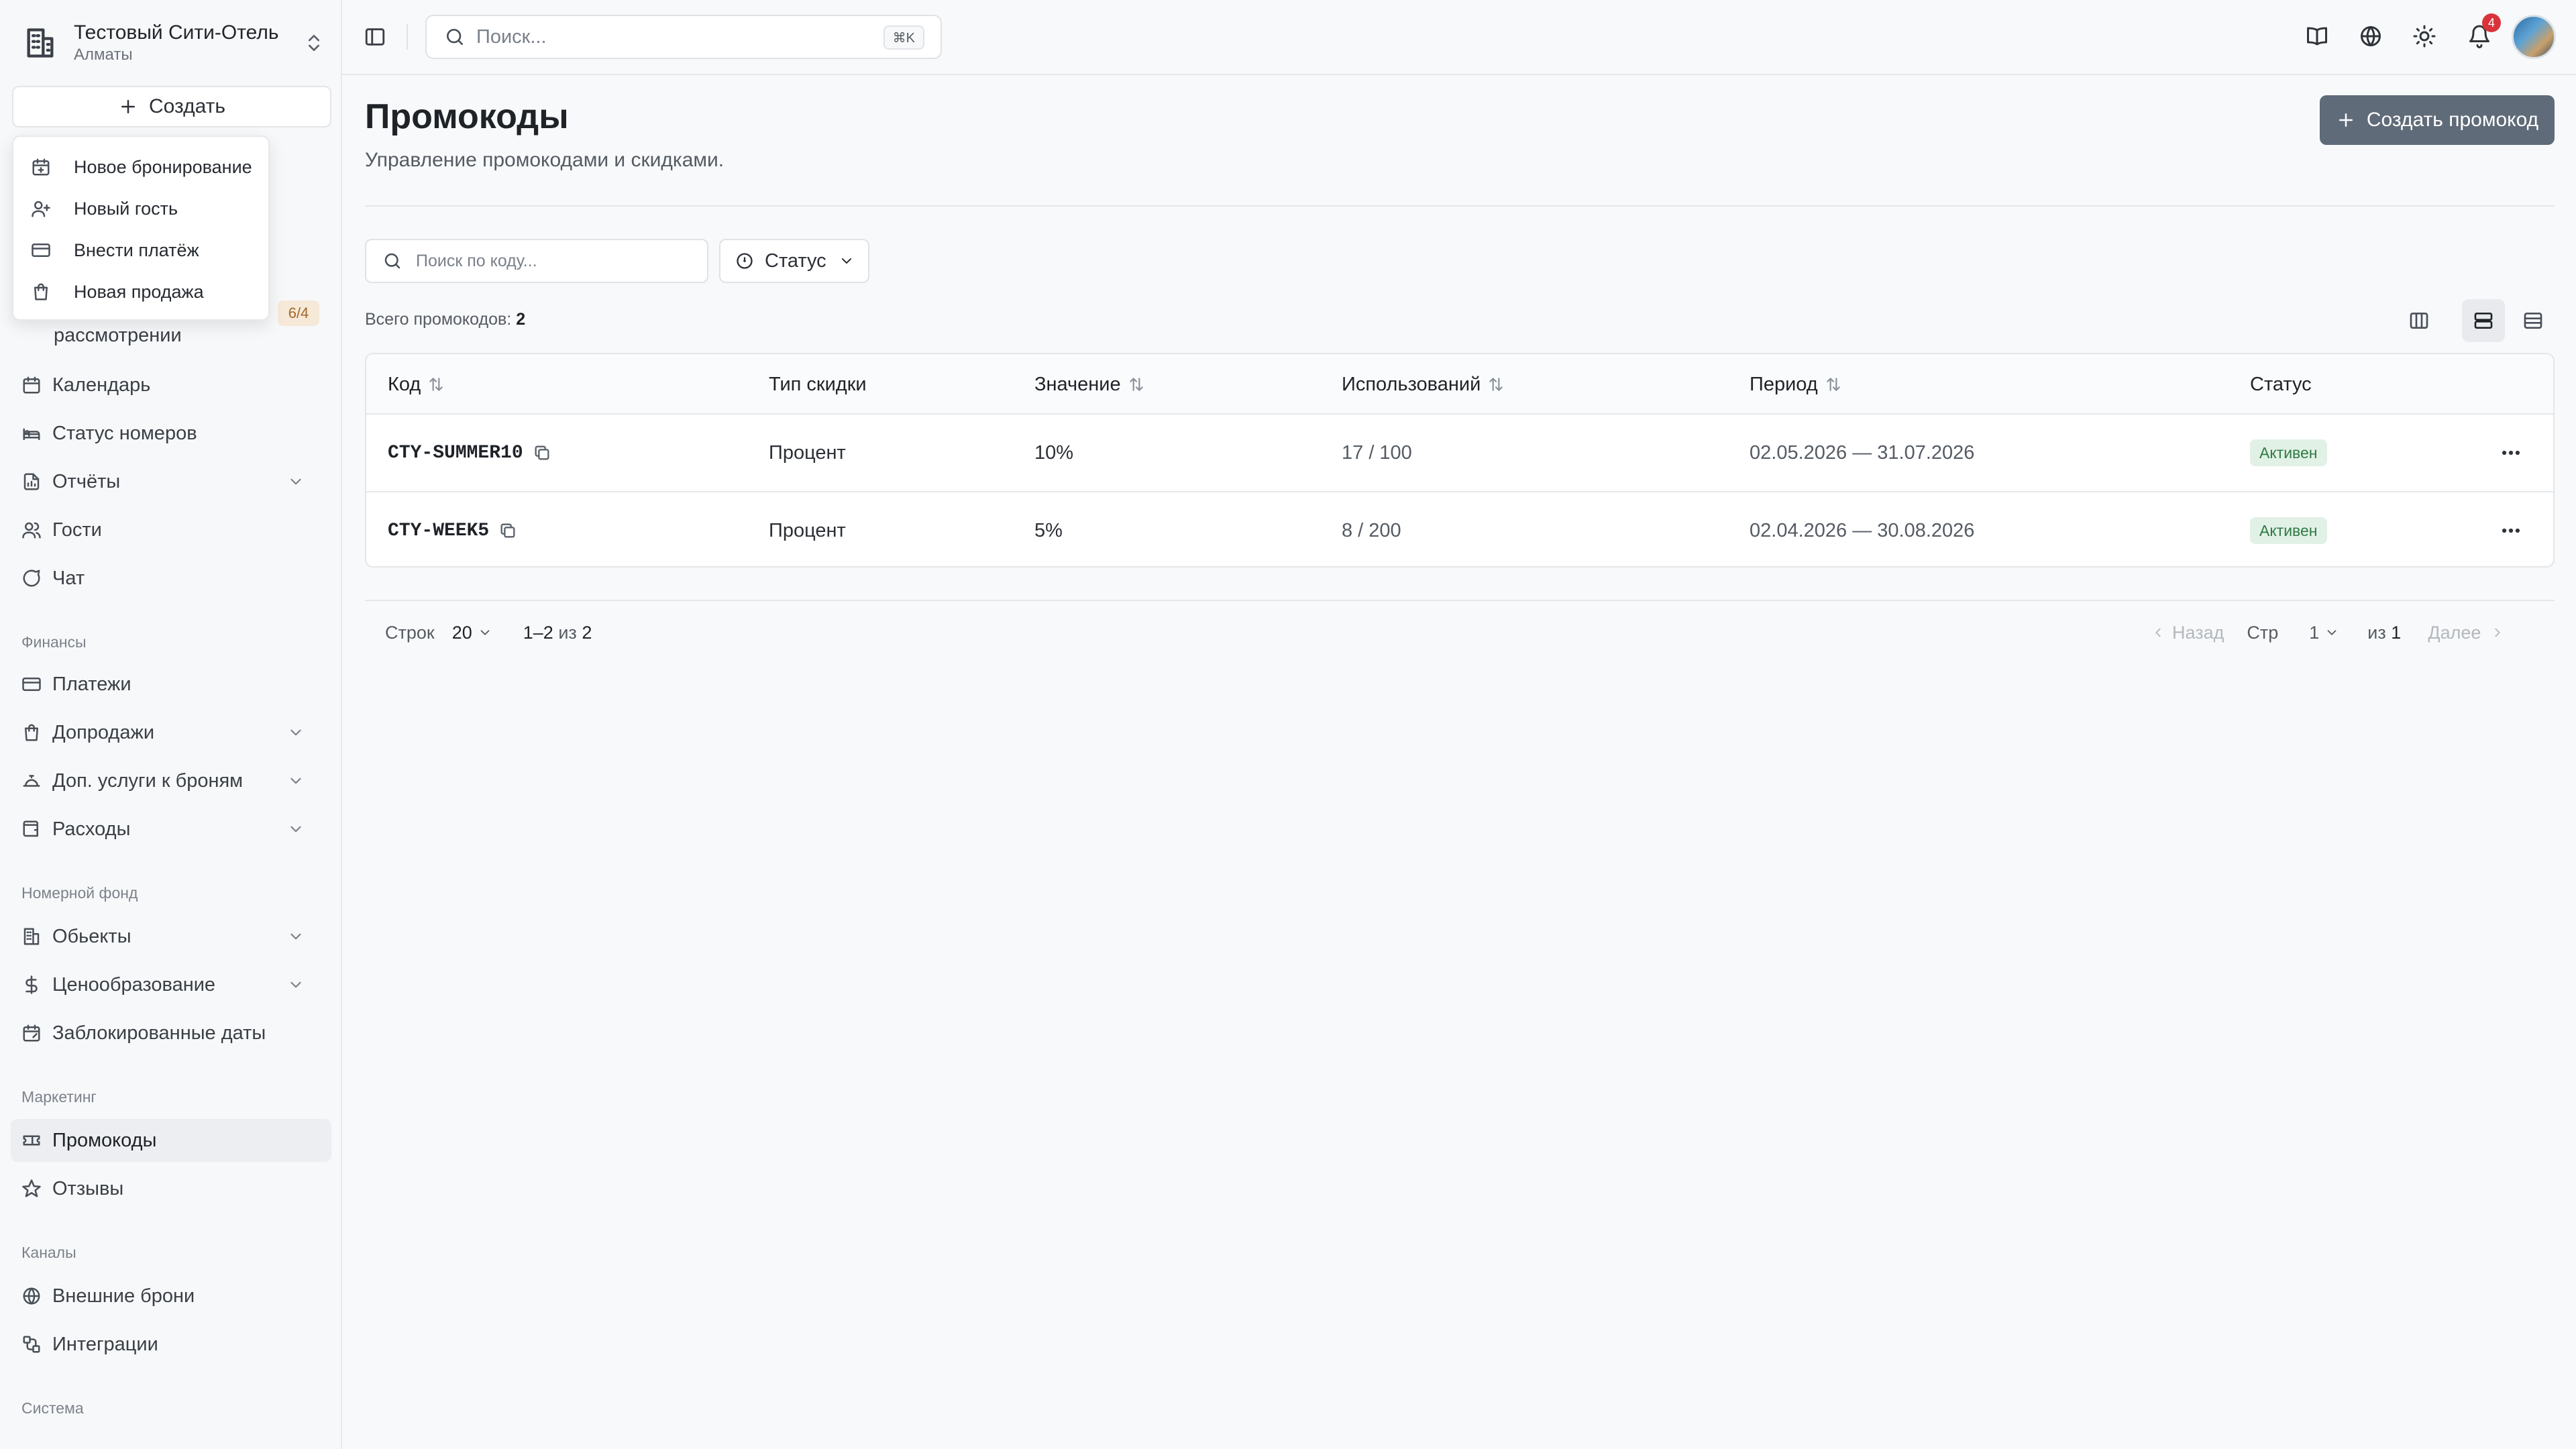  What do you see at coordinates (1077, 384) in the screenshot?
I see `column-label: Значение` at bounding box center [1077, 384].